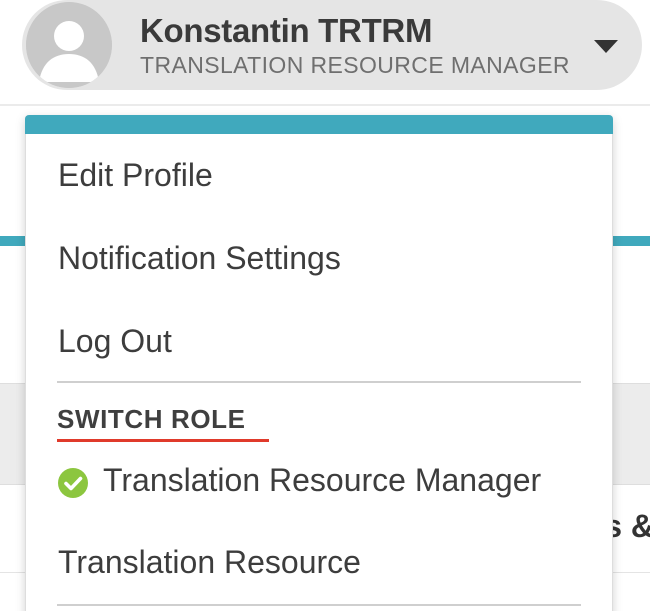 The height and width of the screenshot is (611, 650). I want to click on caret-down-icon, so click(606, 46).